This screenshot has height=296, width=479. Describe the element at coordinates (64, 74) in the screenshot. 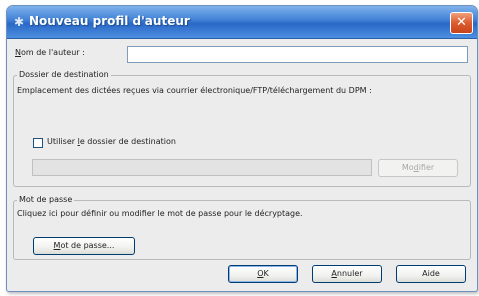

I see `destination-group-title: Dossier de destination` at that location.